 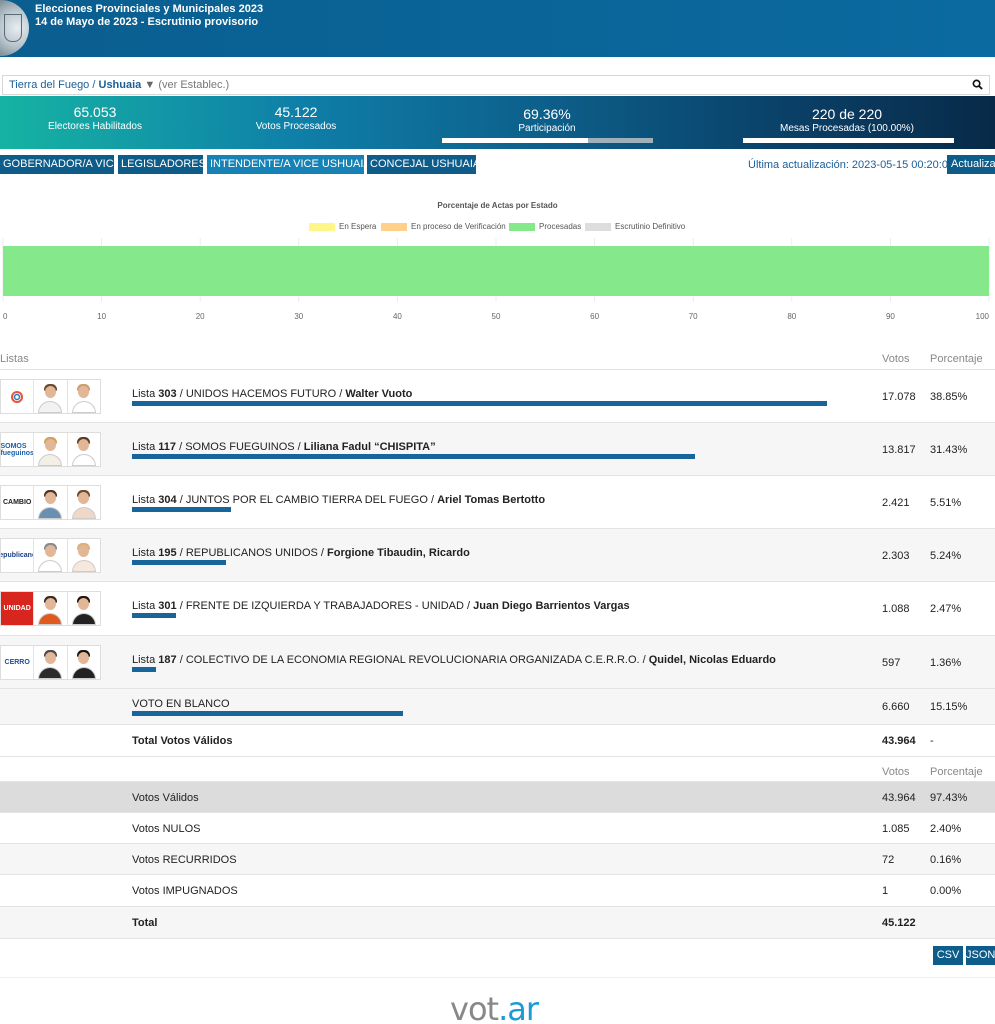 I want to click on x-tick-label: 50, so click(x=496, y=316).